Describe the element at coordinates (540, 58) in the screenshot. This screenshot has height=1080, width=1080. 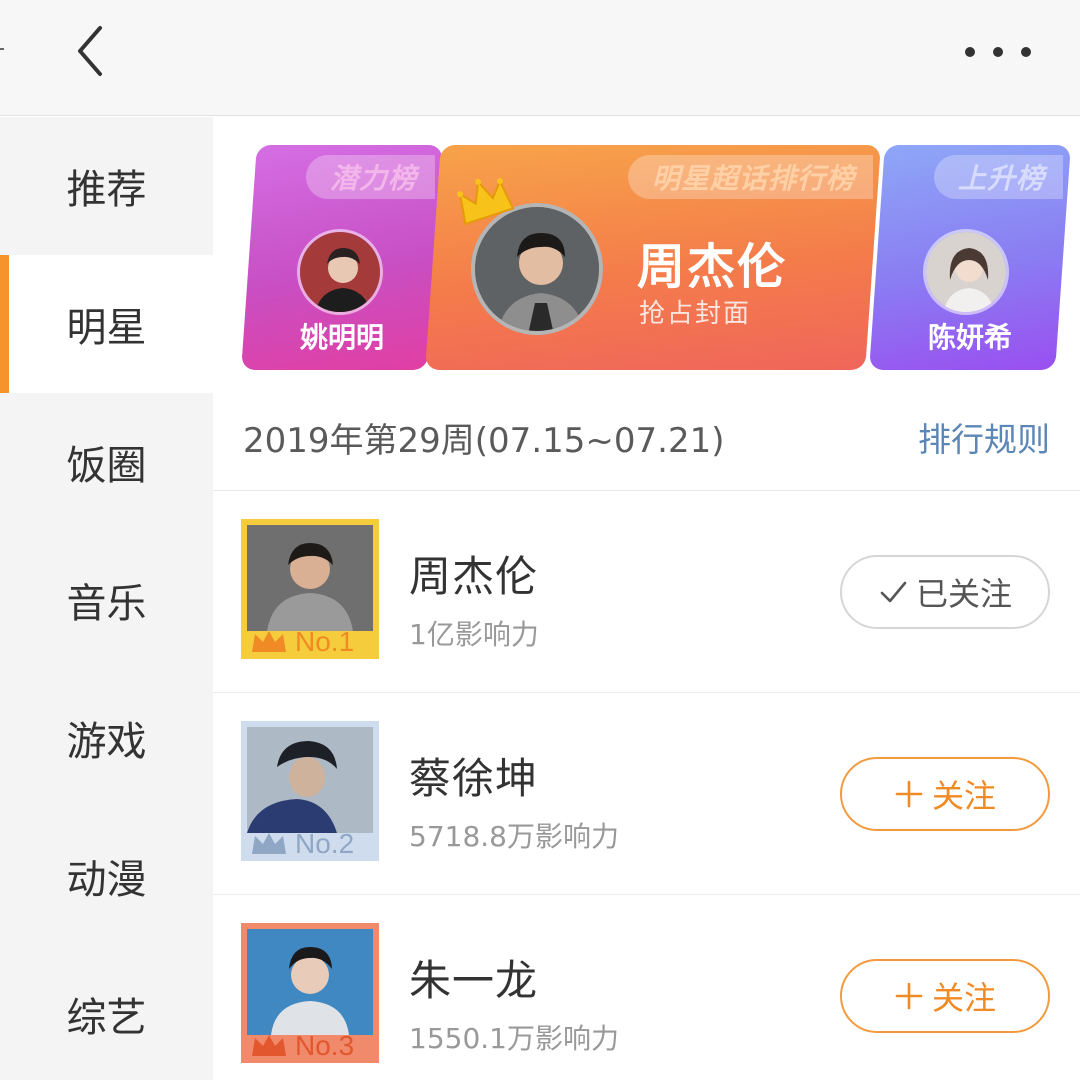
I see `top-nav-bar` at that location.